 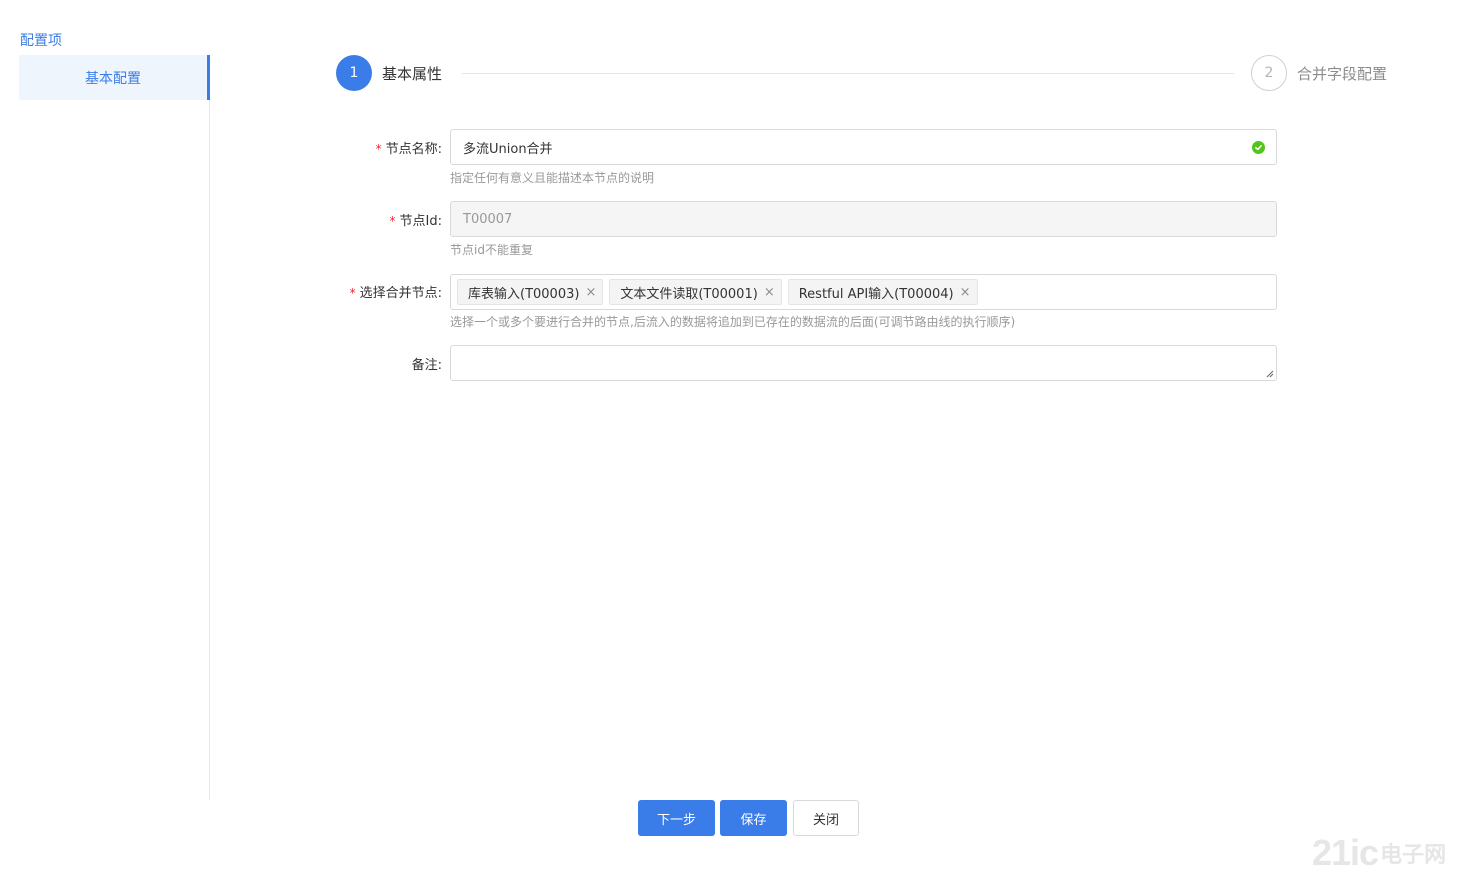 I want to click on step-connector, so click(x=848, y=73).